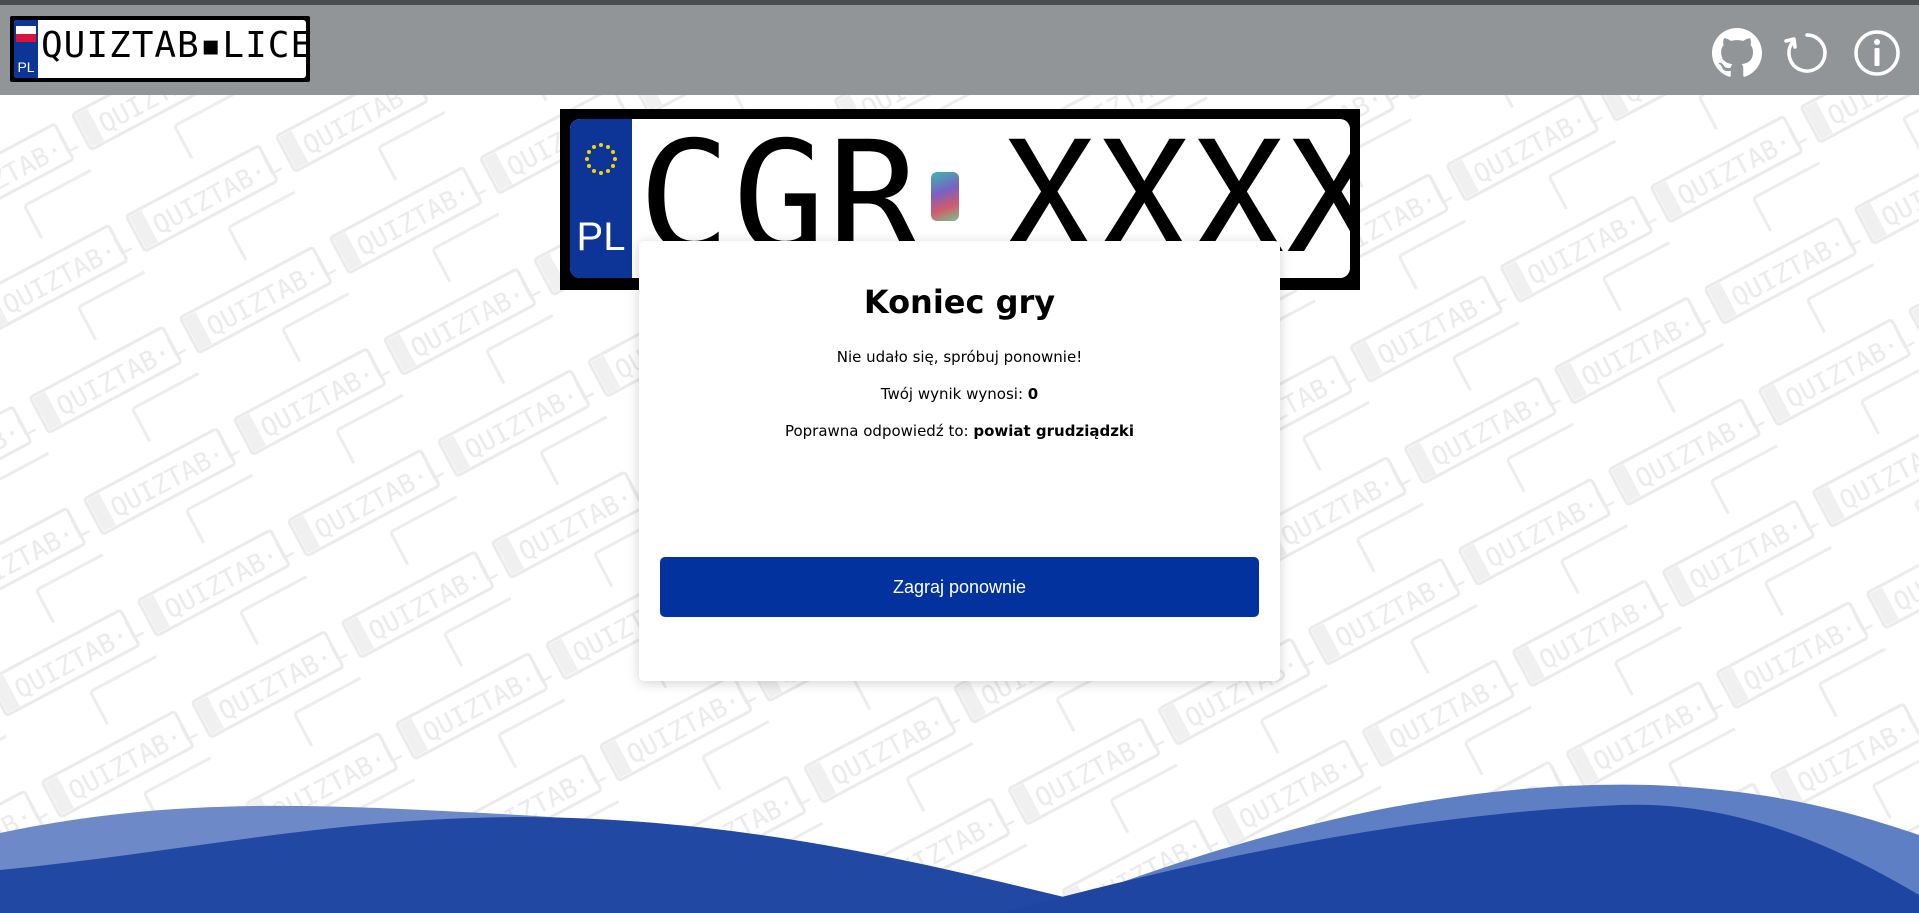  I want to click on eu-band: PL, so click(601, 198).